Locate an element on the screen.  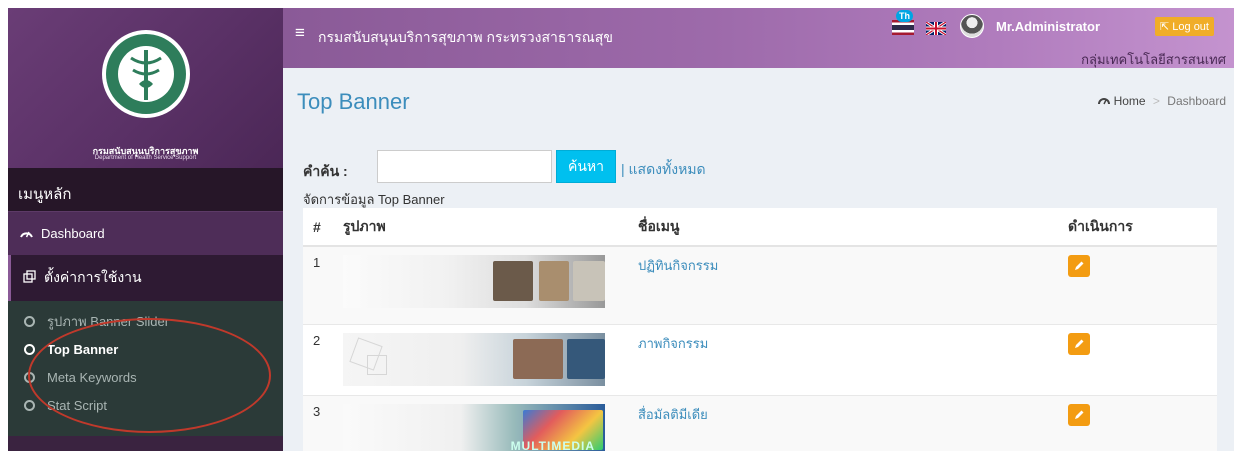
table-row: 1 ปฏิทินกิจกรรม is located at coordinates (760, 284).